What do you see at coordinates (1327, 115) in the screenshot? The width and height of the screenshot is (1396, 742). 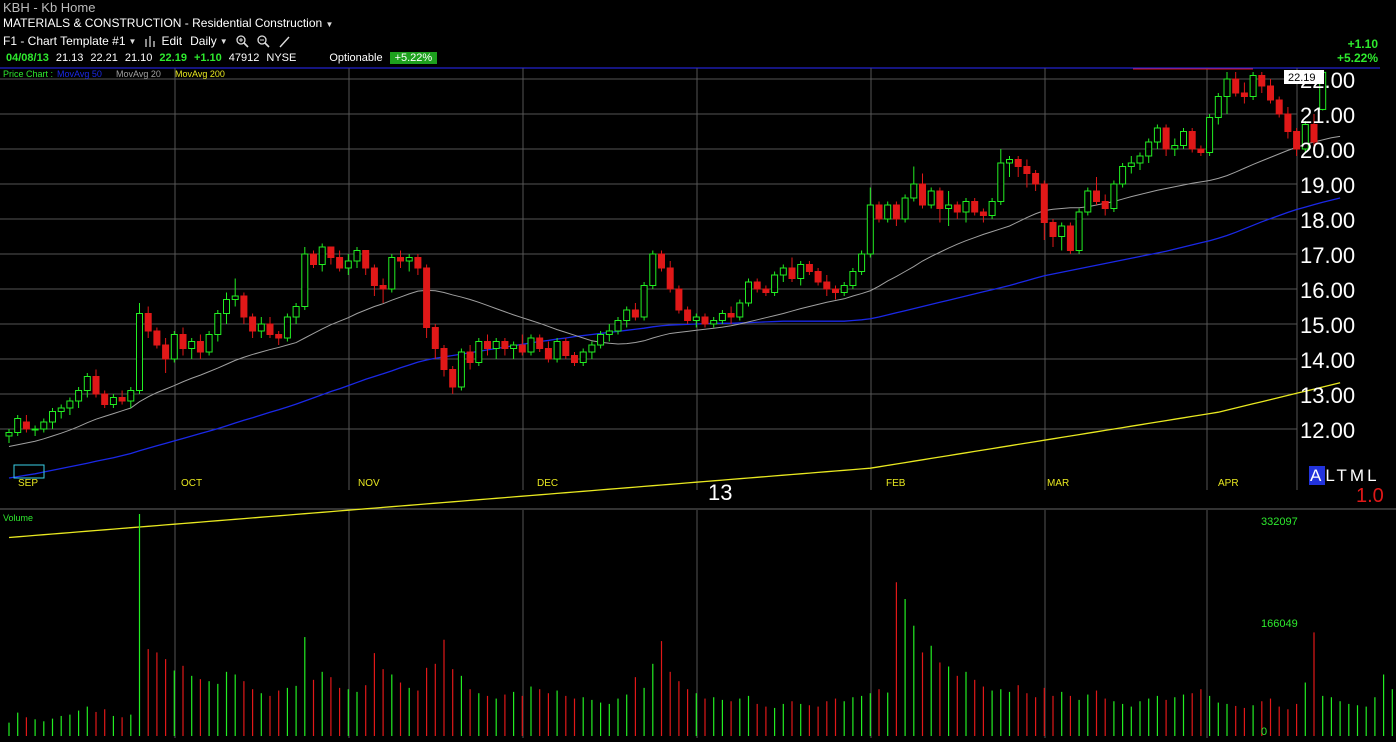 I see `y-tick-label: 21.00` at bounding box center [1327, 115].